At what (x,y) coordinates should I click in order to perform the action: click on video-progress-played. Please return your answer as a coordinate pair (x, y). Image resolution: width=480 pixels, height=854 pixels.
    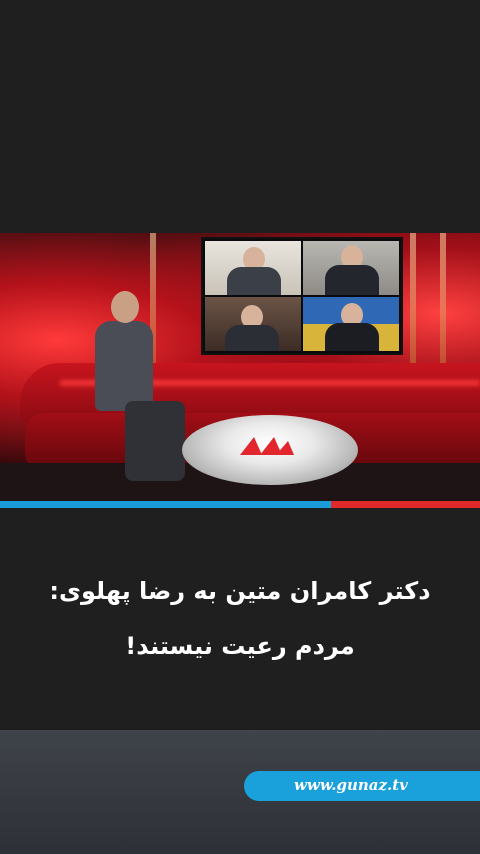
    Looking at the image, I should click on (166, 504).